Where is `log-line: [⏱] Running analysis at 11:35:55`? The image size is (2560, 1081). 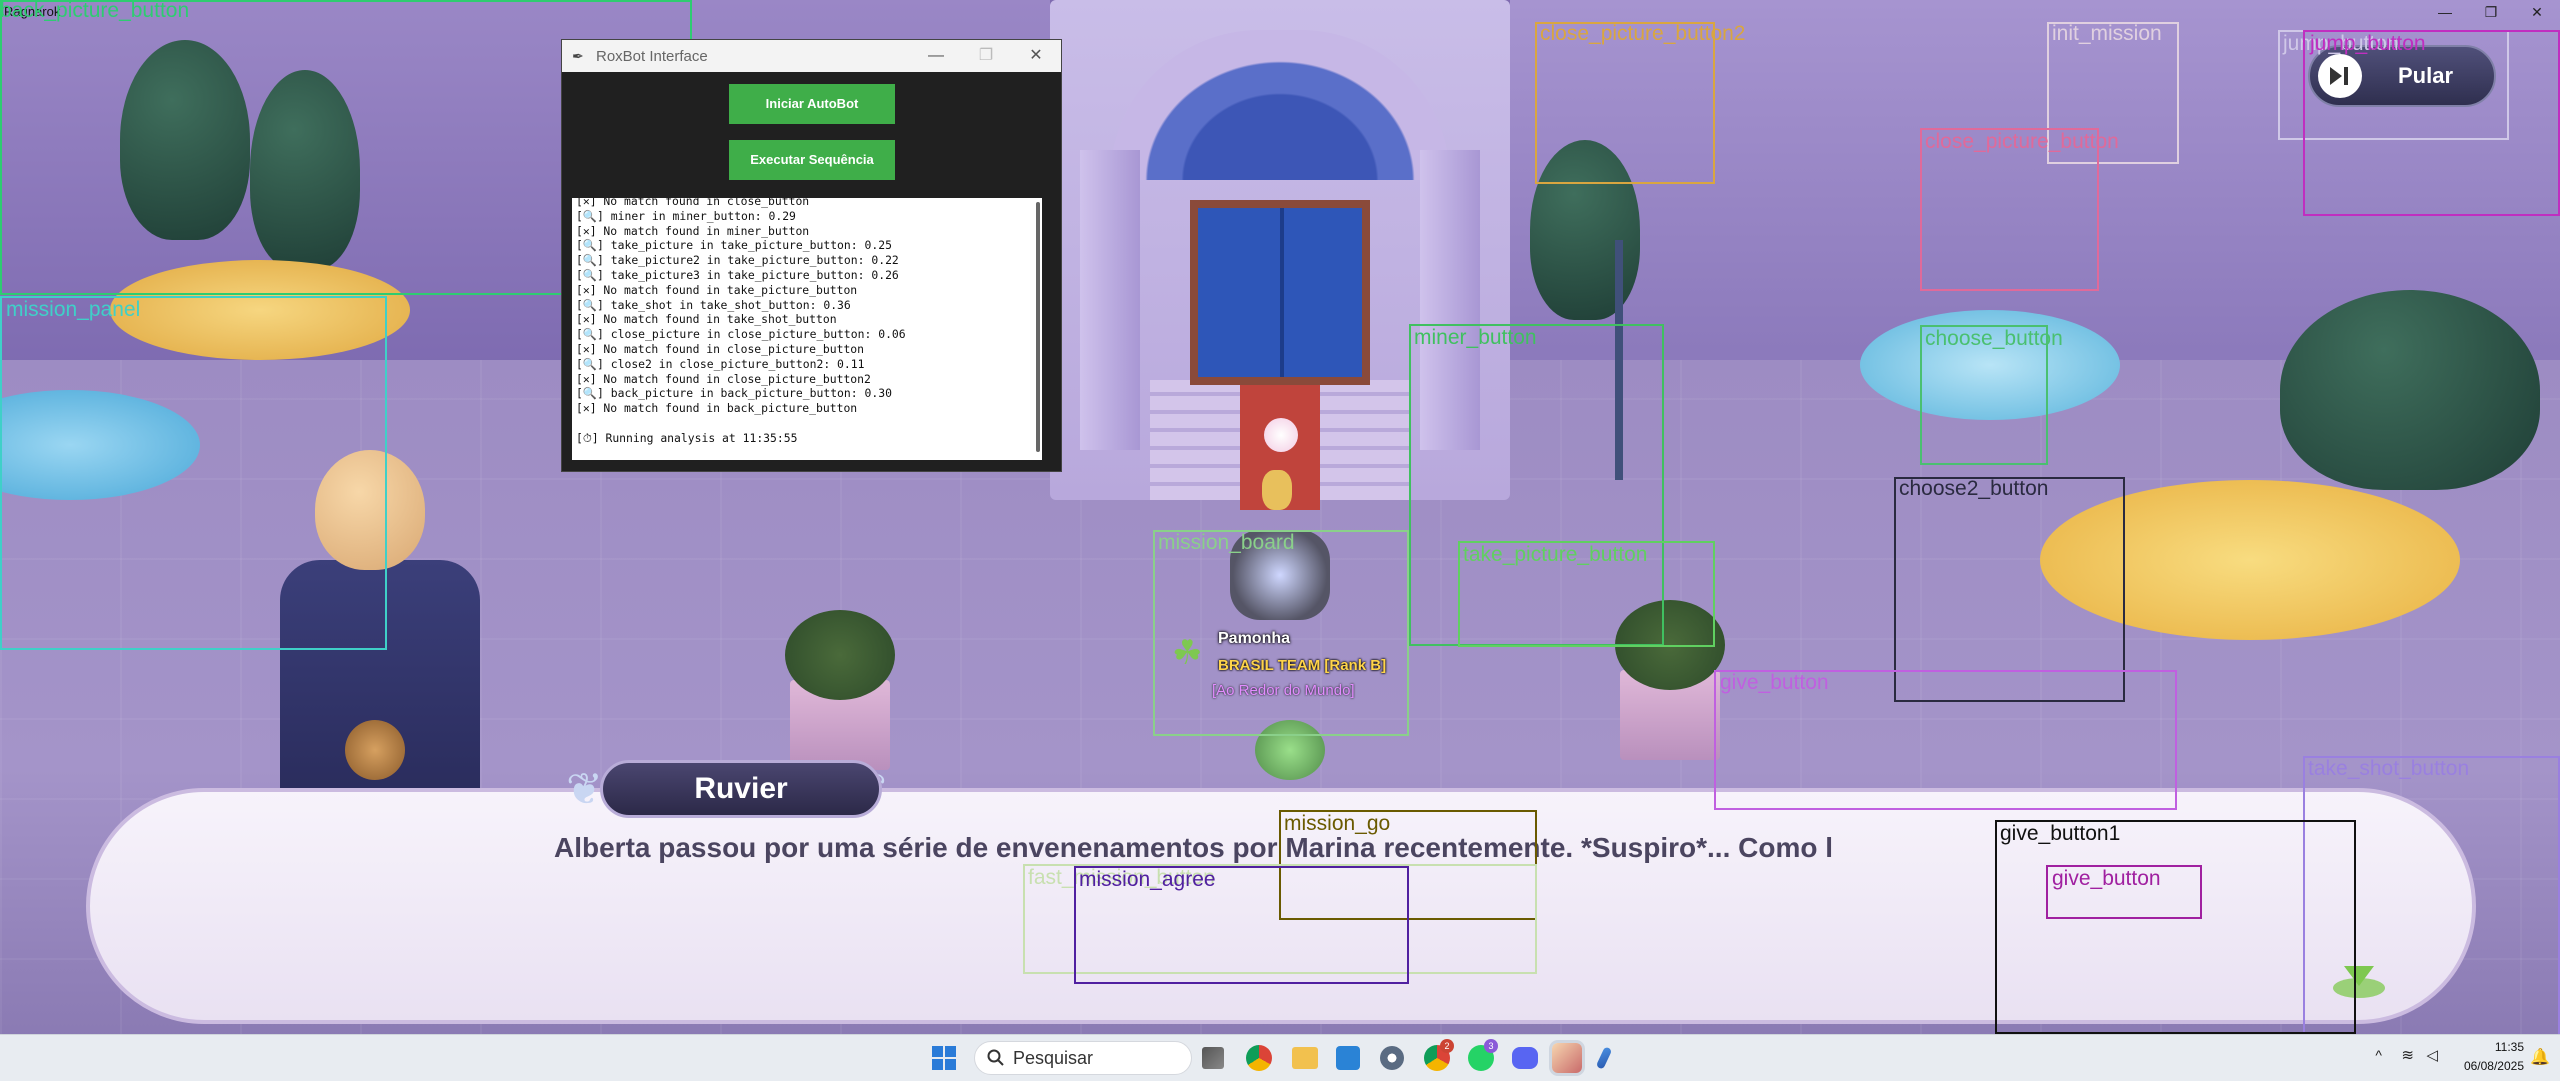
log-line: [⏱] Running analysis at 11:35:55 is located at coordinates (687, 437).